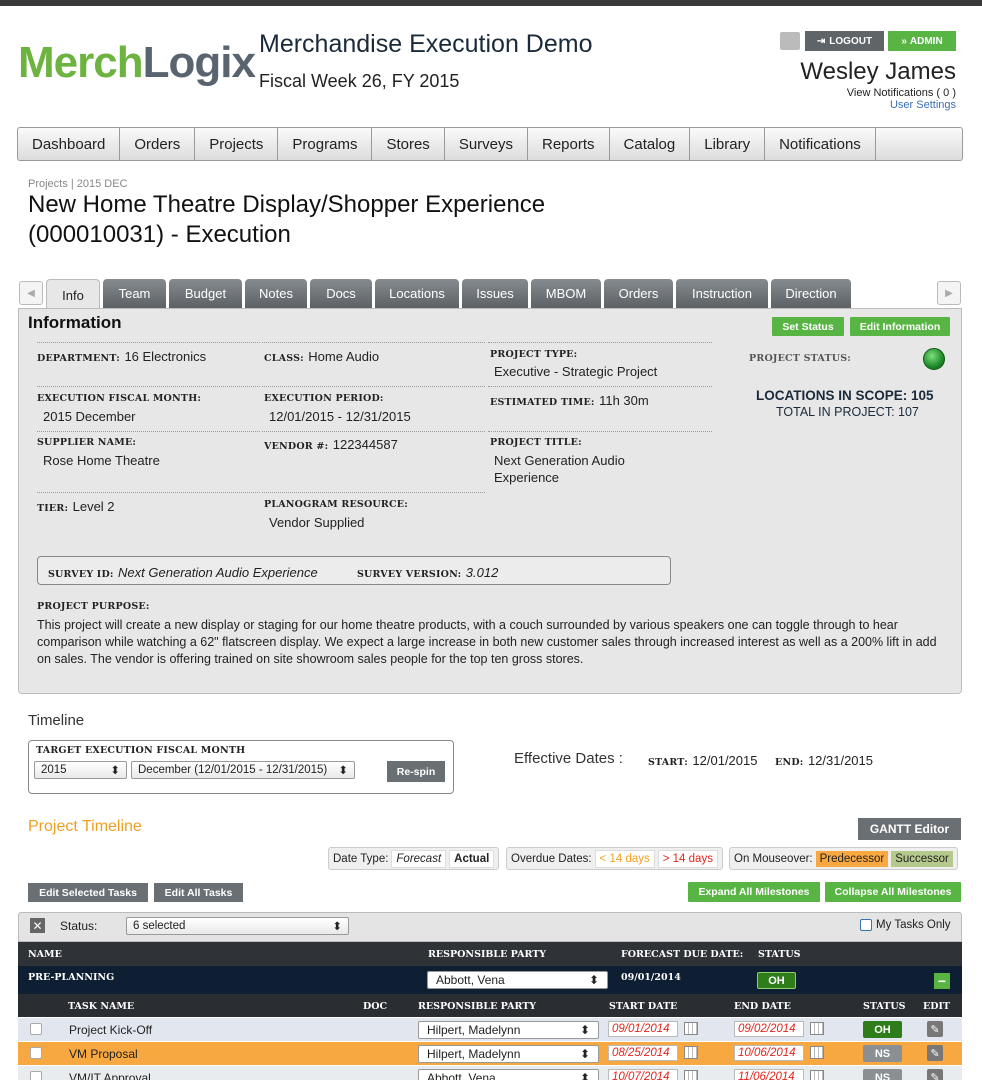 The width and height of the screenshot is (982, 1080). I want to click on tab-issues: Issues, so click(495, 293).